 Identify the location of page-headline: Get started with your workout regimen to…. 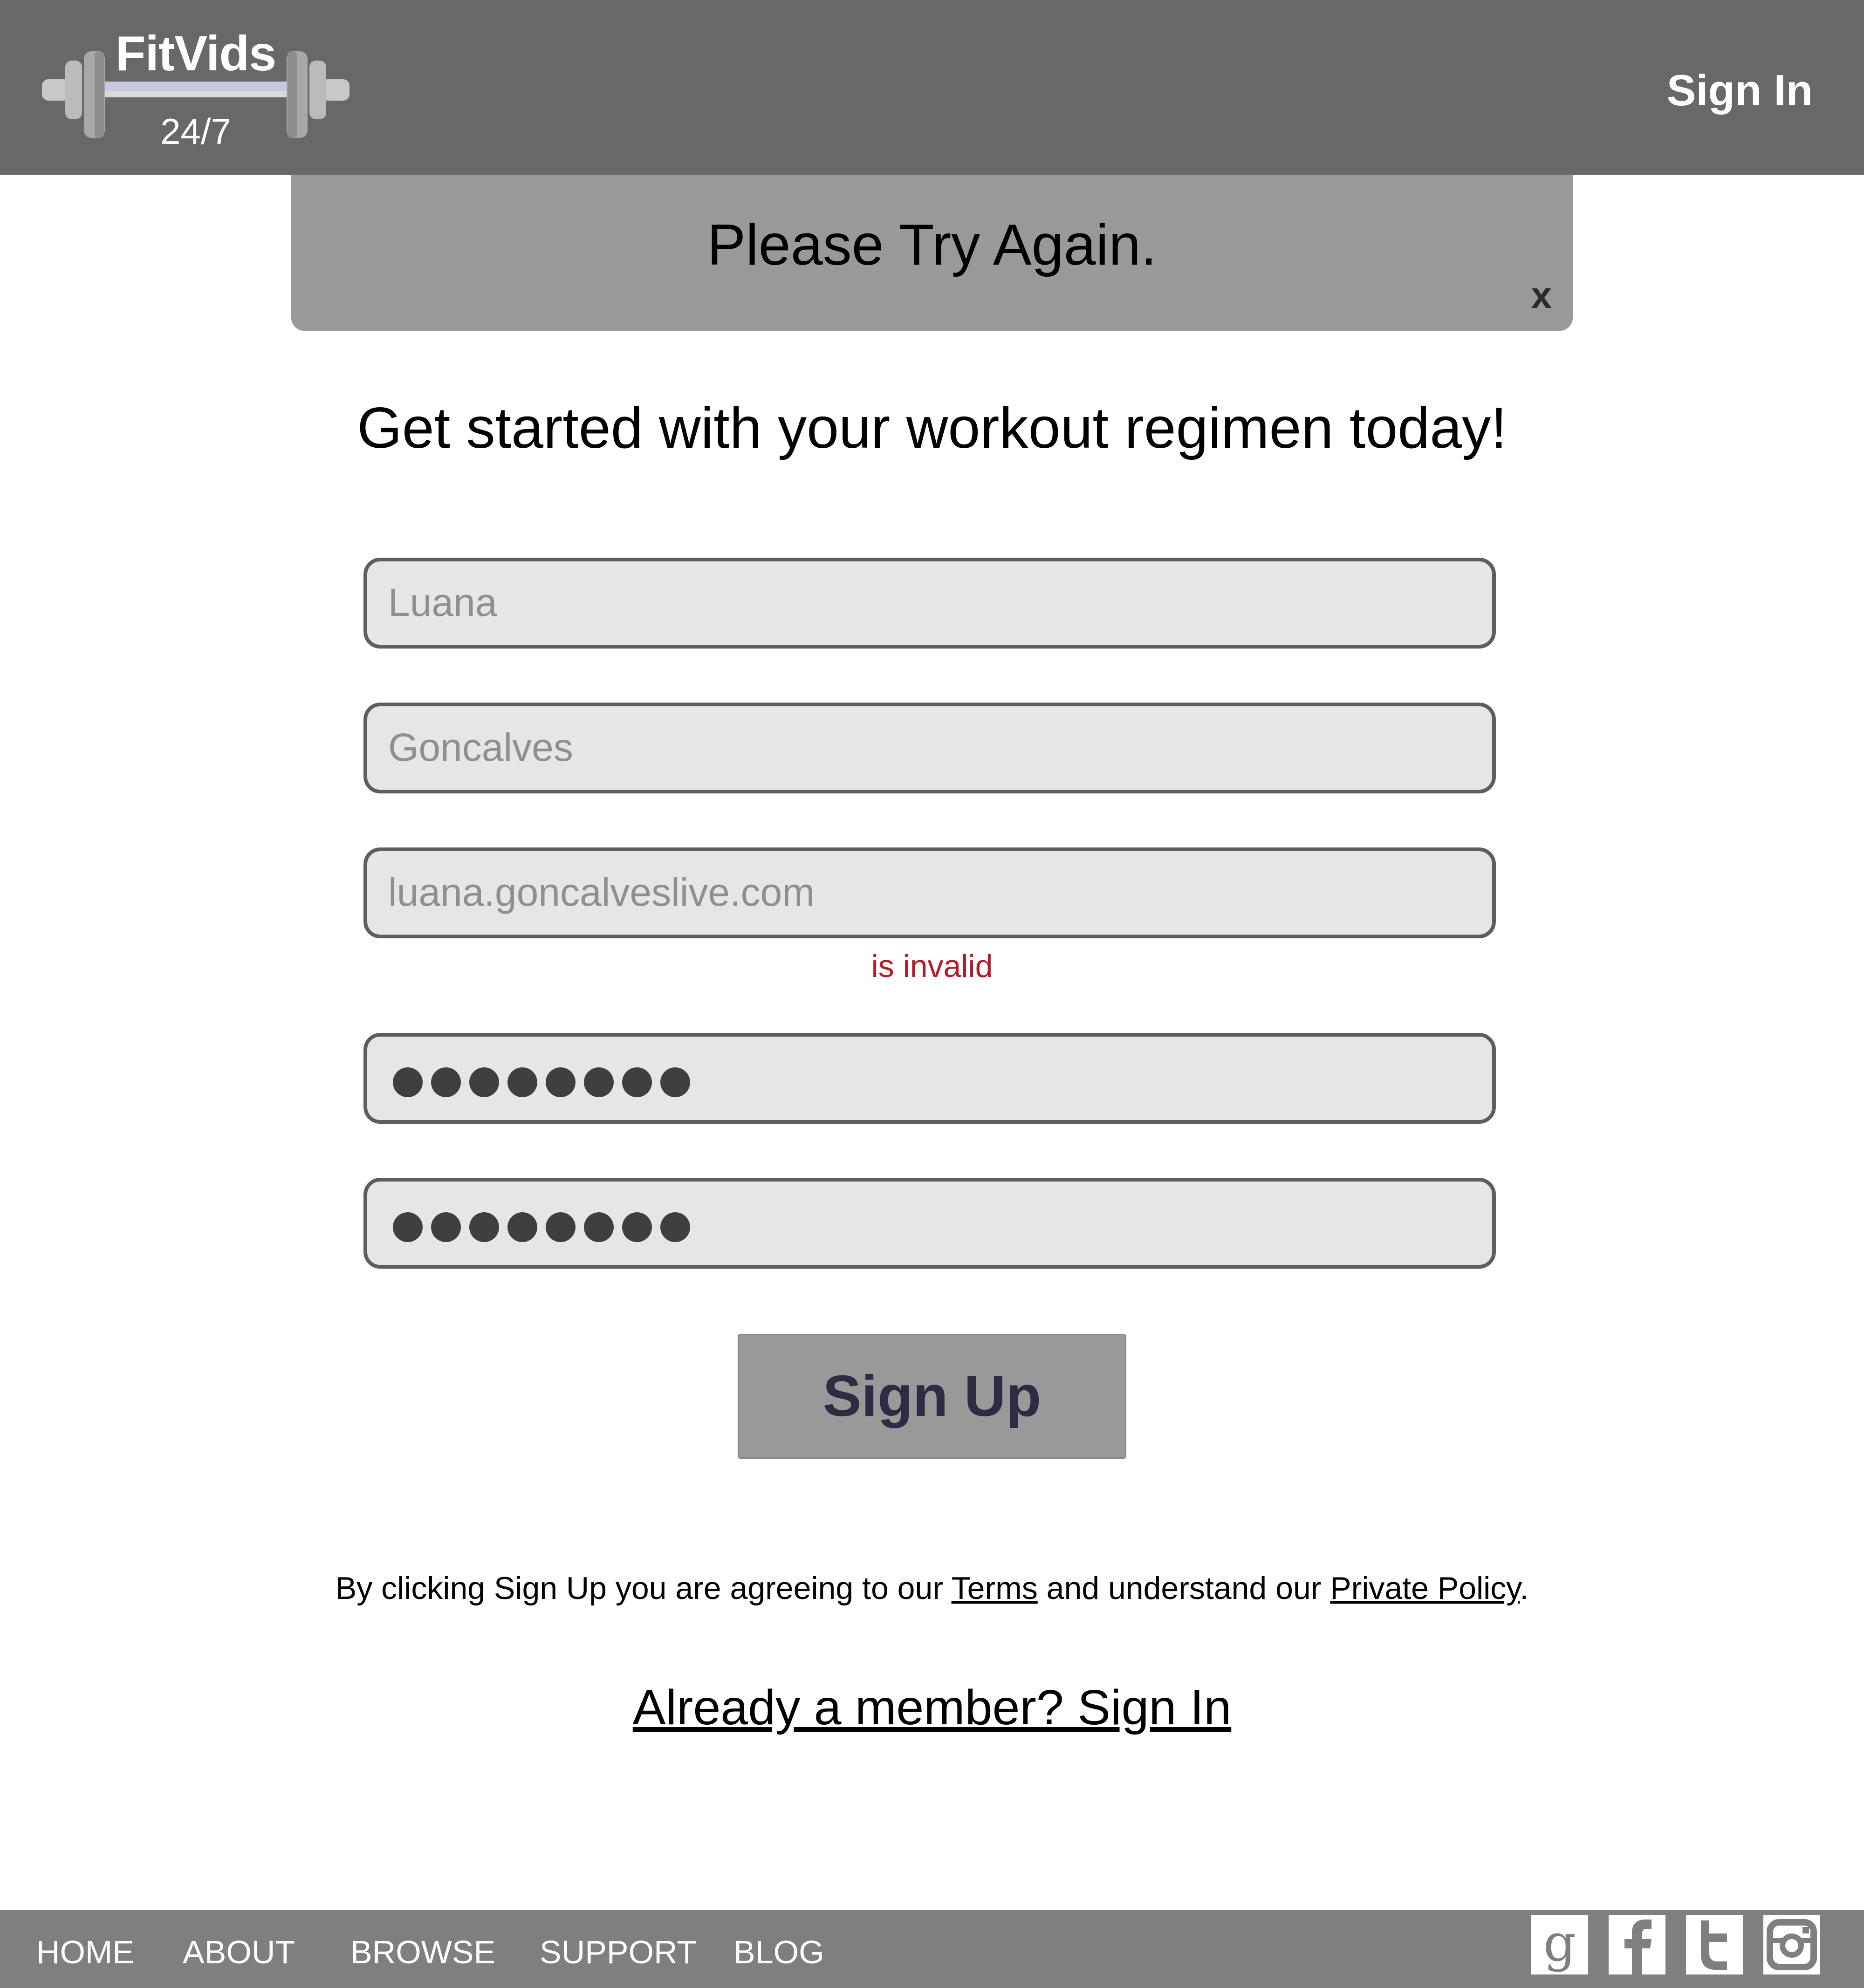
(932, 428).